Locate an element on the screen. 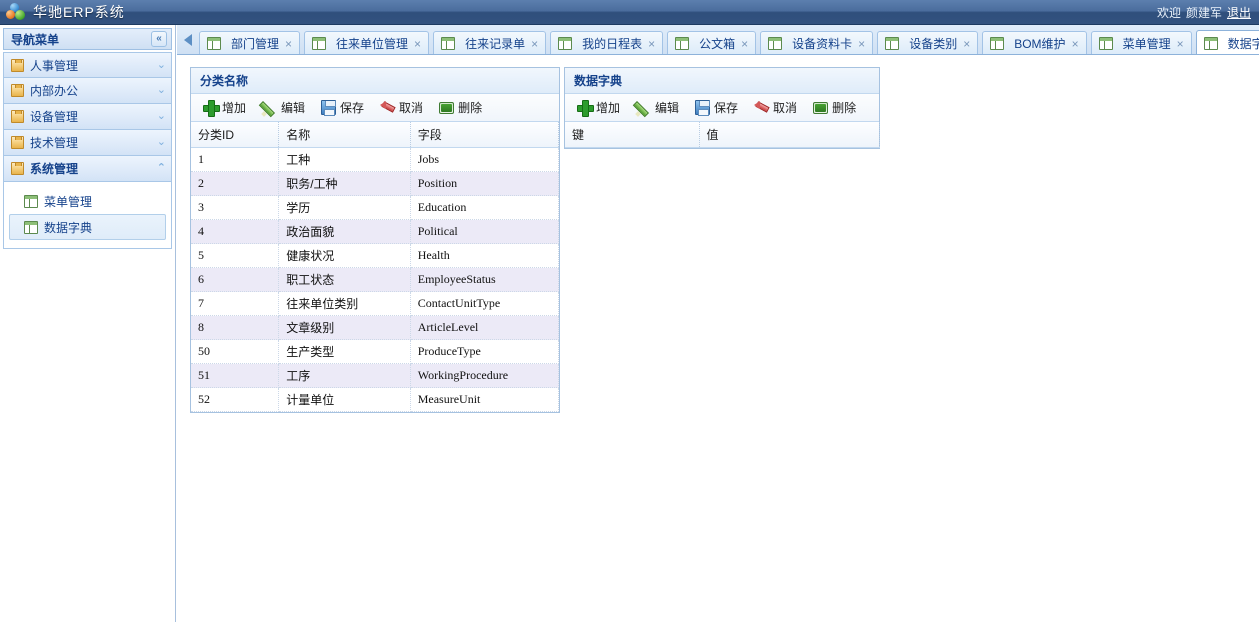  cell-id: 6 is located at coordinates (235, 279).